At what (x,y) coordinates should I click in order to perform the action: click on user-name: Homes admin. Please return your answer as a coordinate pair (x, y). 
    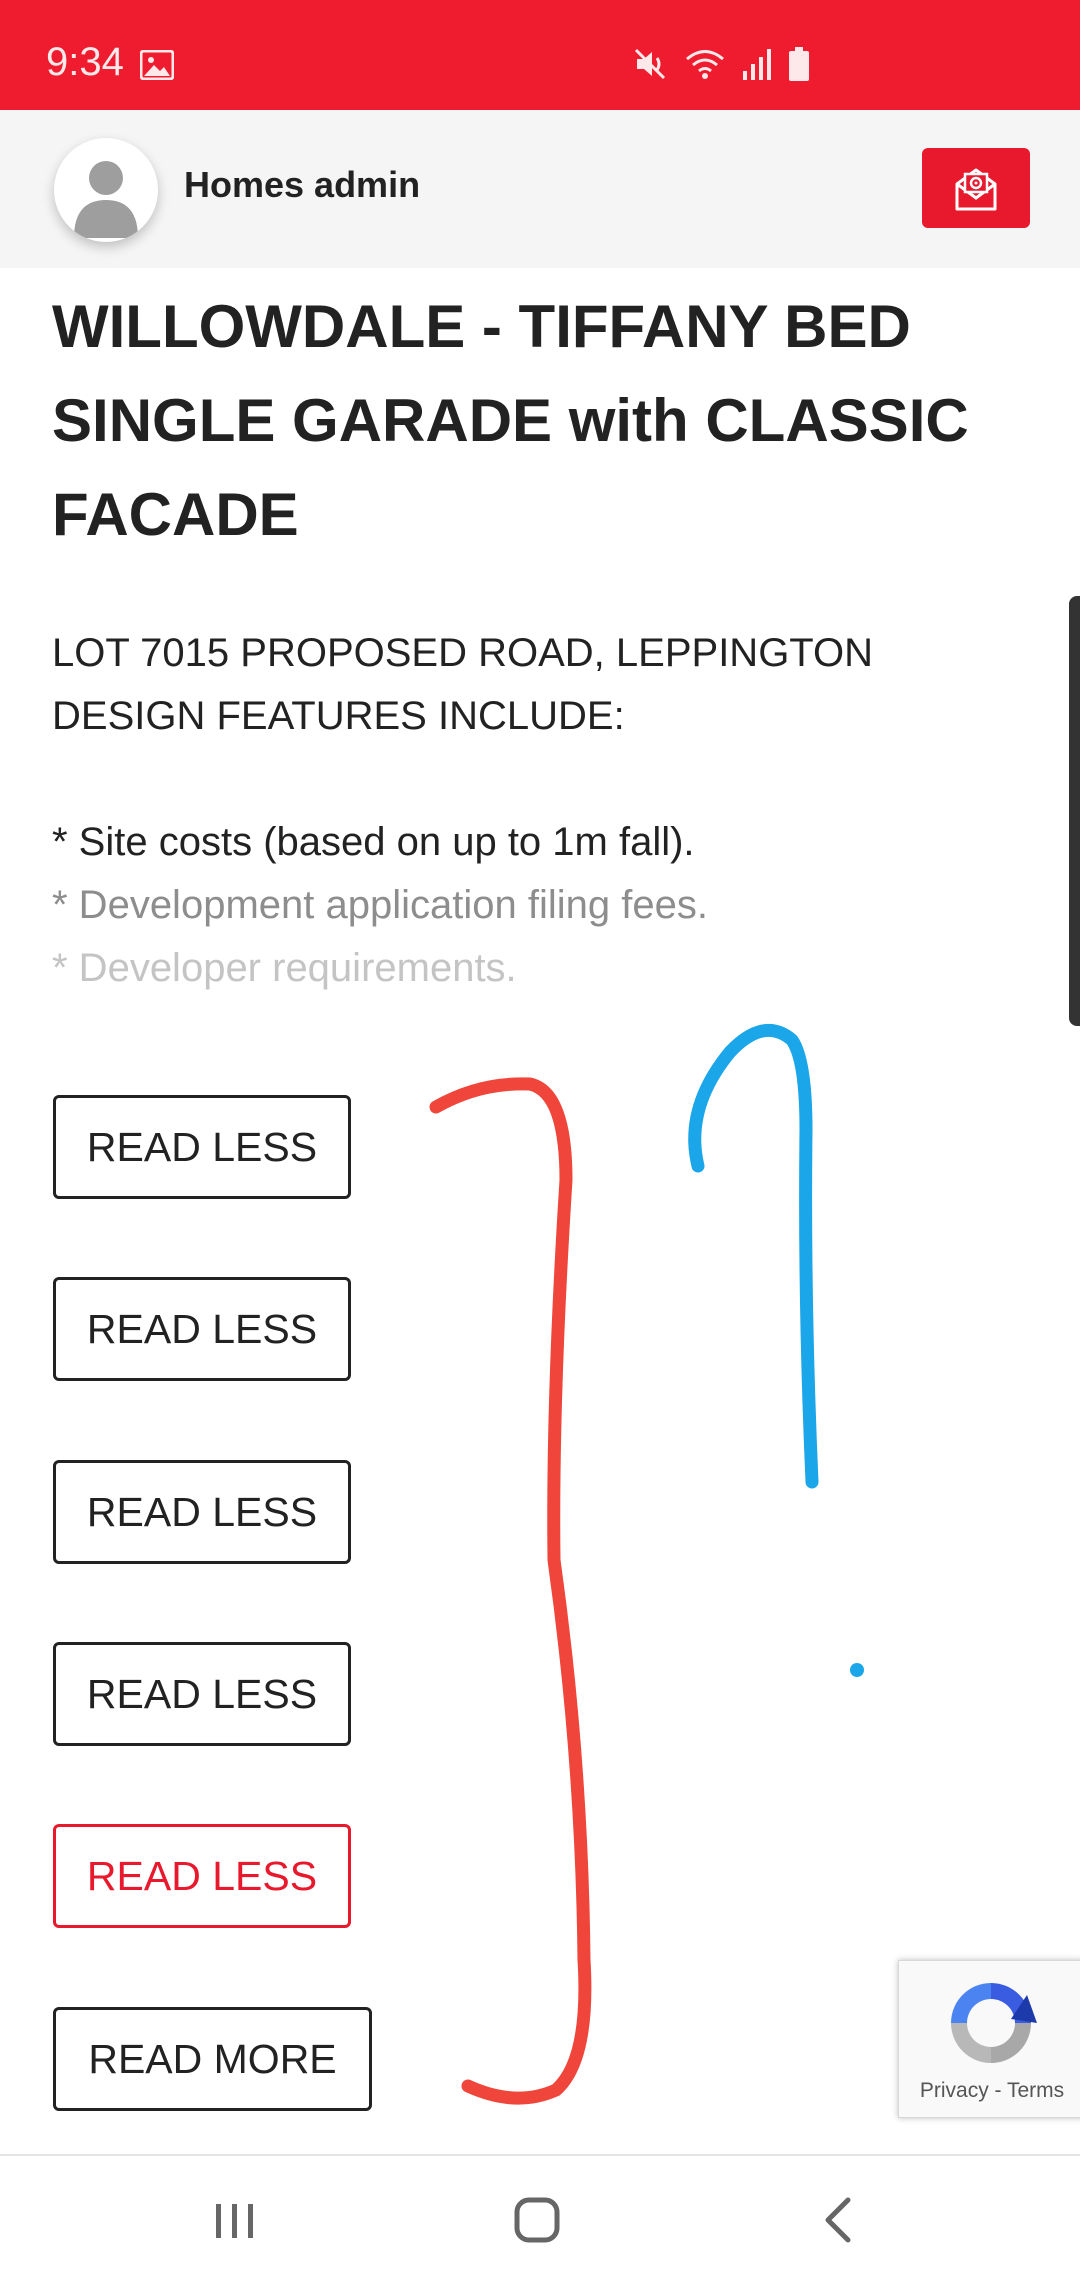
    Looking at the image, I should click on (302, 184).